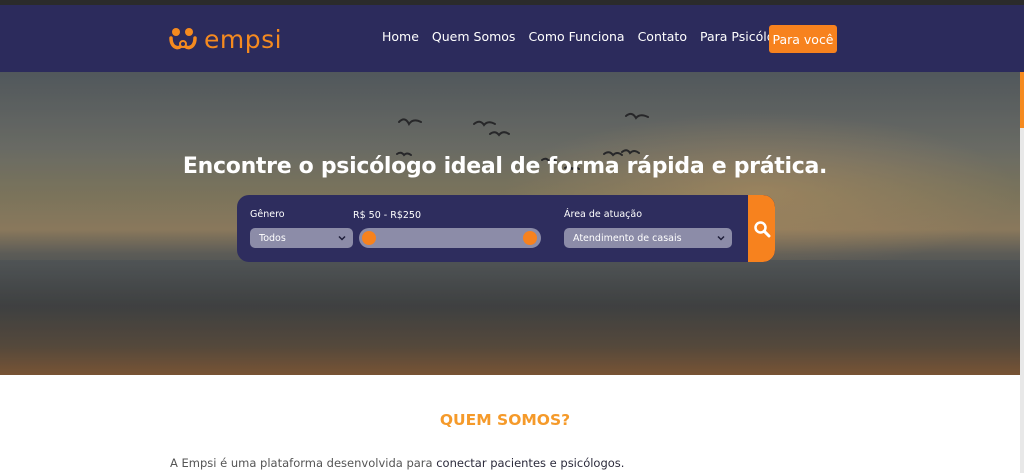  I want to click on gender-label: Gênero, so click(267, 214).